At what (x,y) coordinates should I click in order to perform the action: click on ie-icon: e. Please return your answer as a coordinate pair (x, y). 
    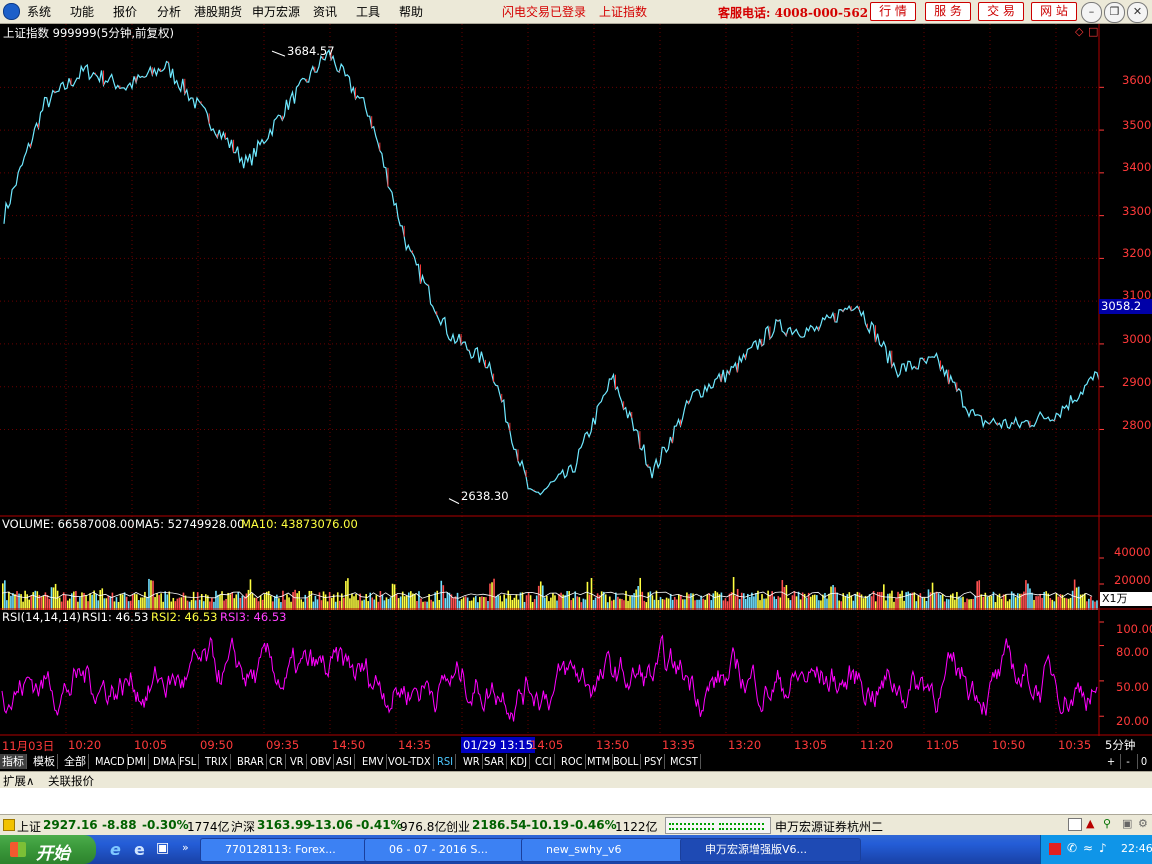
    Looking at the image, I should click on (119, 849).